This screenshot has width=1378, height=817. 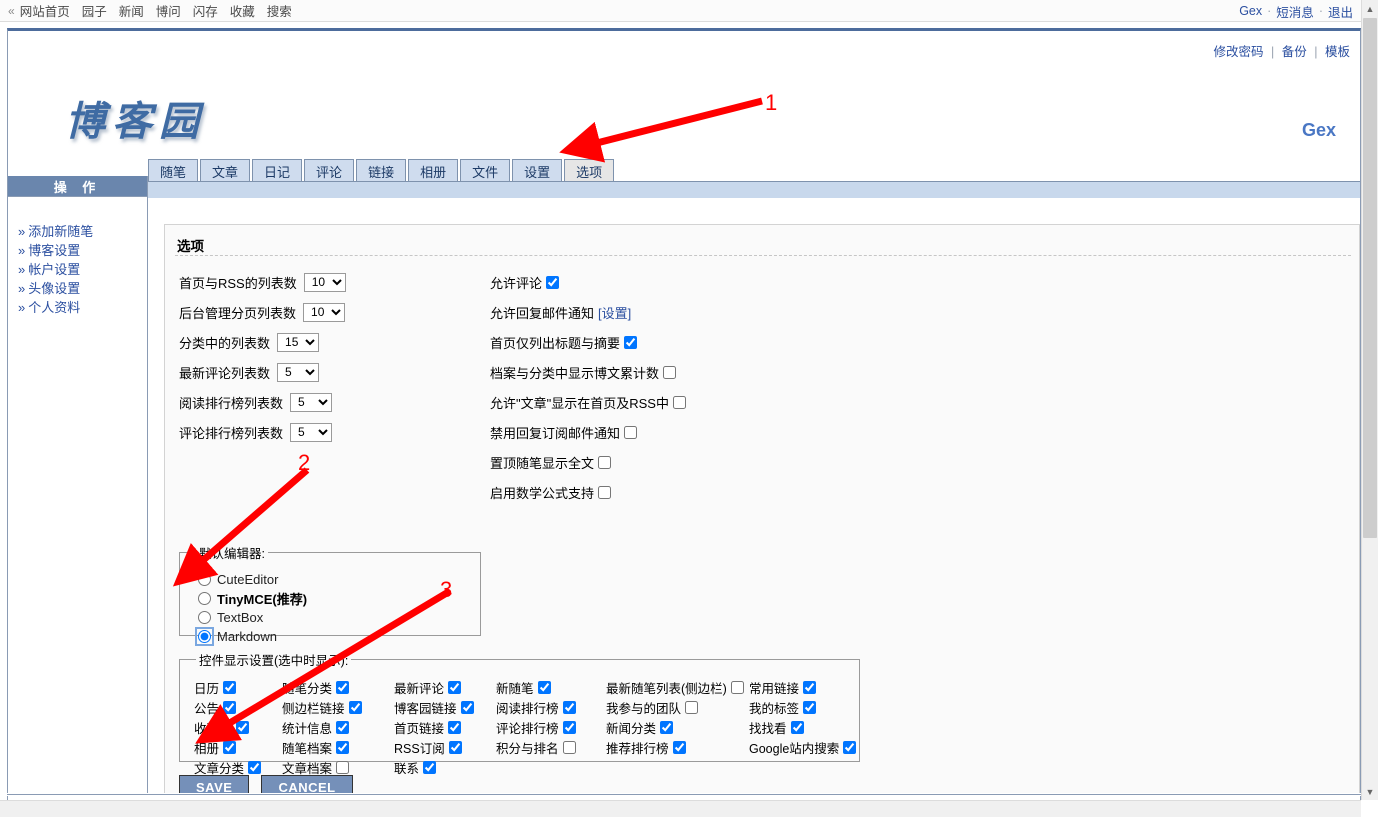 I want to click on template-link: 模板, so click(x=1337, y=52).